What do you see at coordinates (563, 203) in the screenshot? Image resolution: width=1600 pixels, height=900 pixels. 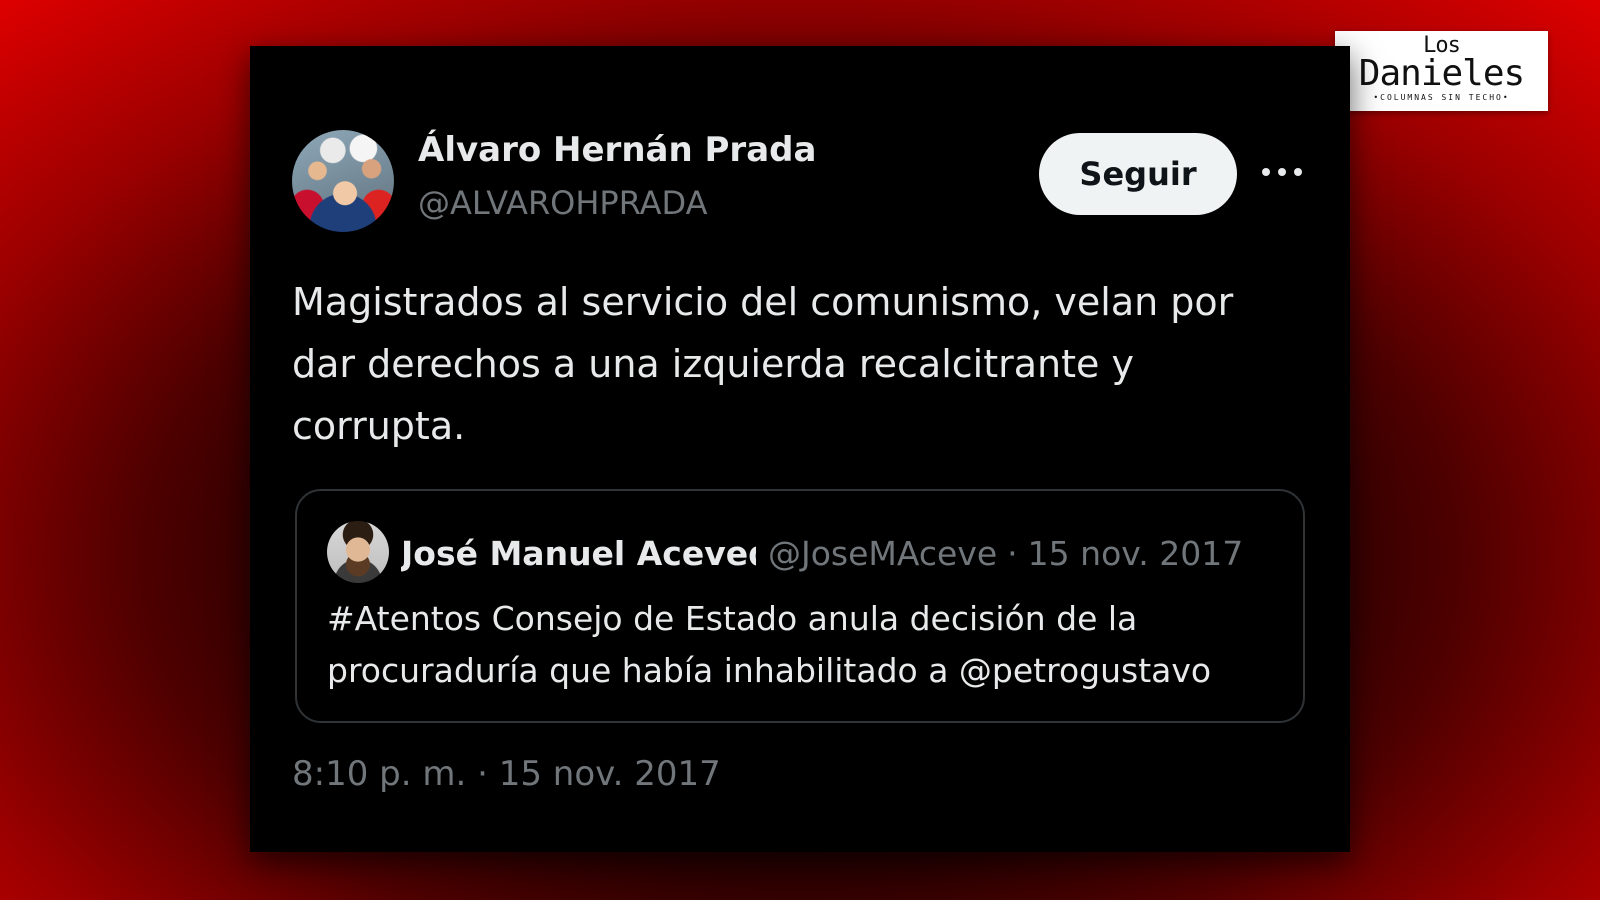 I see `author-handle: @ALVAROHPRADA` at bounding box center [563, 203].